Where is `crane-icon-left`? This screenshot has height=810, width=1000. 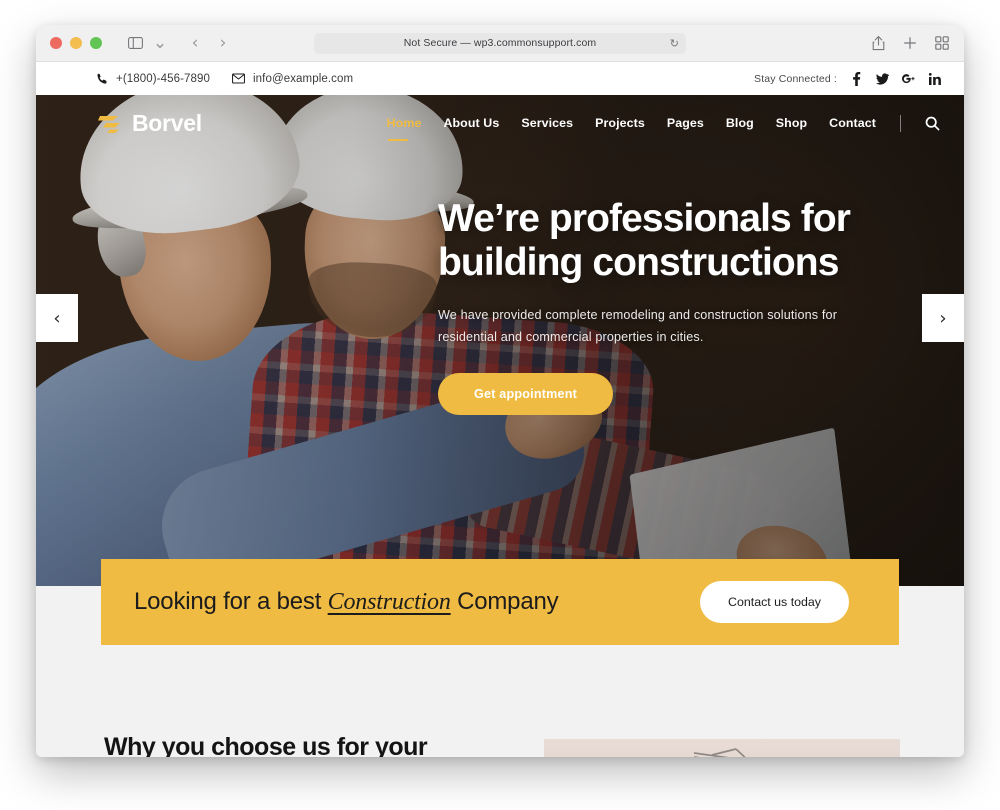
crane-icon-left is located at coordinates (719, 752).